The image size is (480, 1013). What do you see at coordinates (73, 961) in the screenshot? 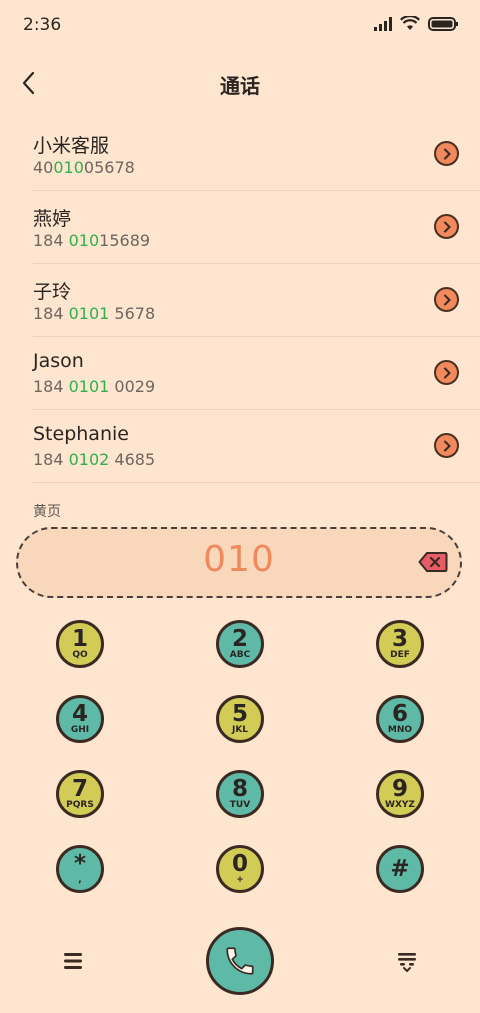
I see `menu-icon` at bounding box center [73, 961].